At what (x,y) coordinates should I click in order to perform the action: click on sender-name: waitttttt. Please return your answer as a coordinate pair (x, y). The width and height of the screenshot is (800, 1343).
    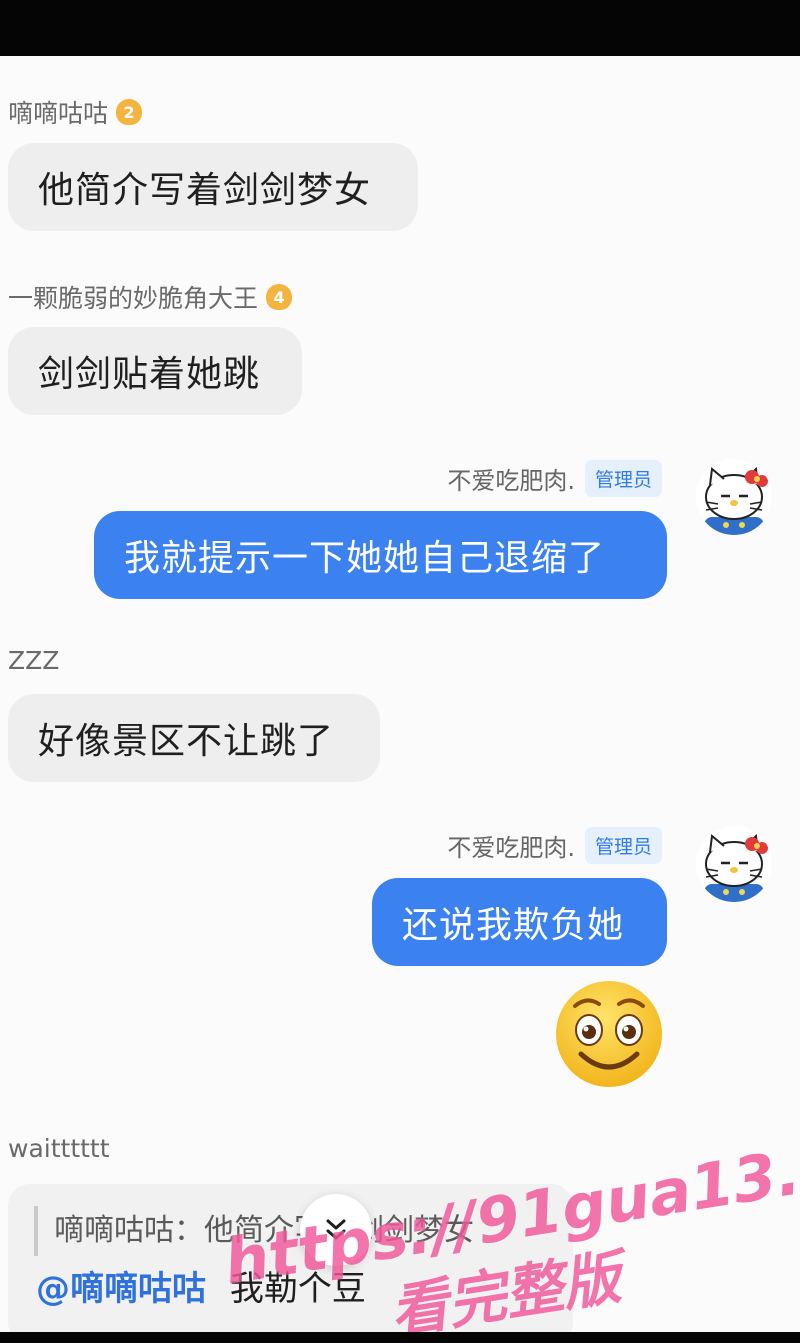
    Looking at the image, I should click on (59, 1148).